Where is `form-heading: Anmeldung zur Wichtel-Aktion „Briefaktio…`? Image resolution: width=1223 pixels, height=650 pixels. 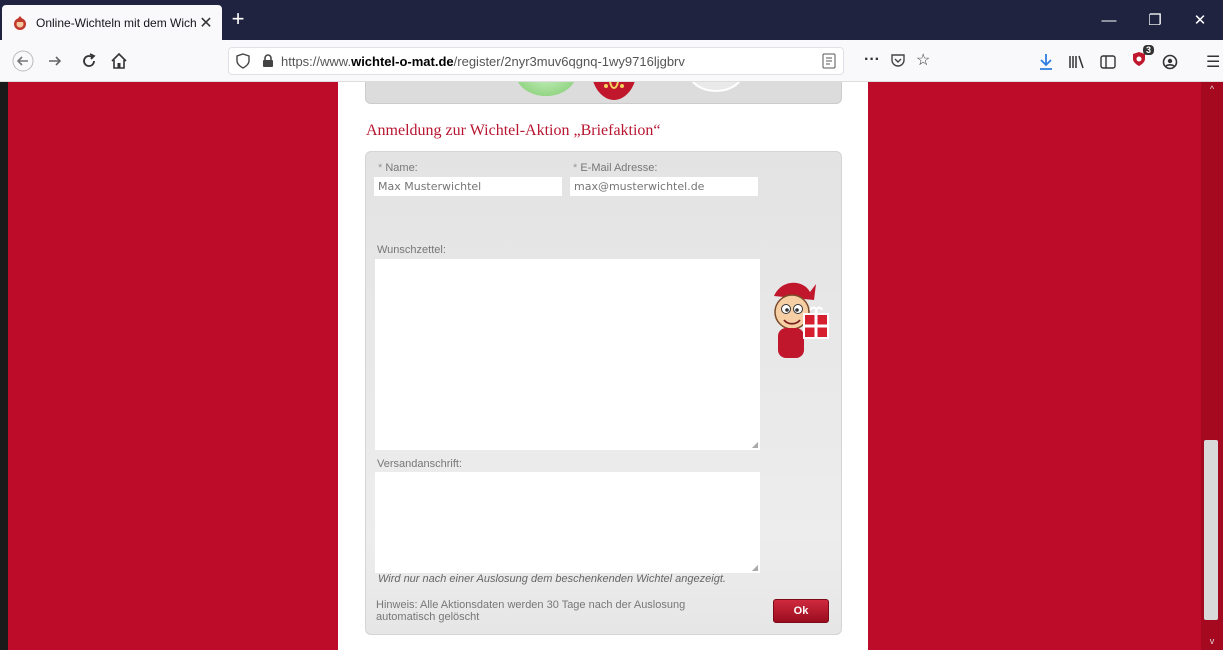
form-heading: Anmeldung zur Wichtel-Aktion „Briefaktio… is located at coordinates (513, 130).